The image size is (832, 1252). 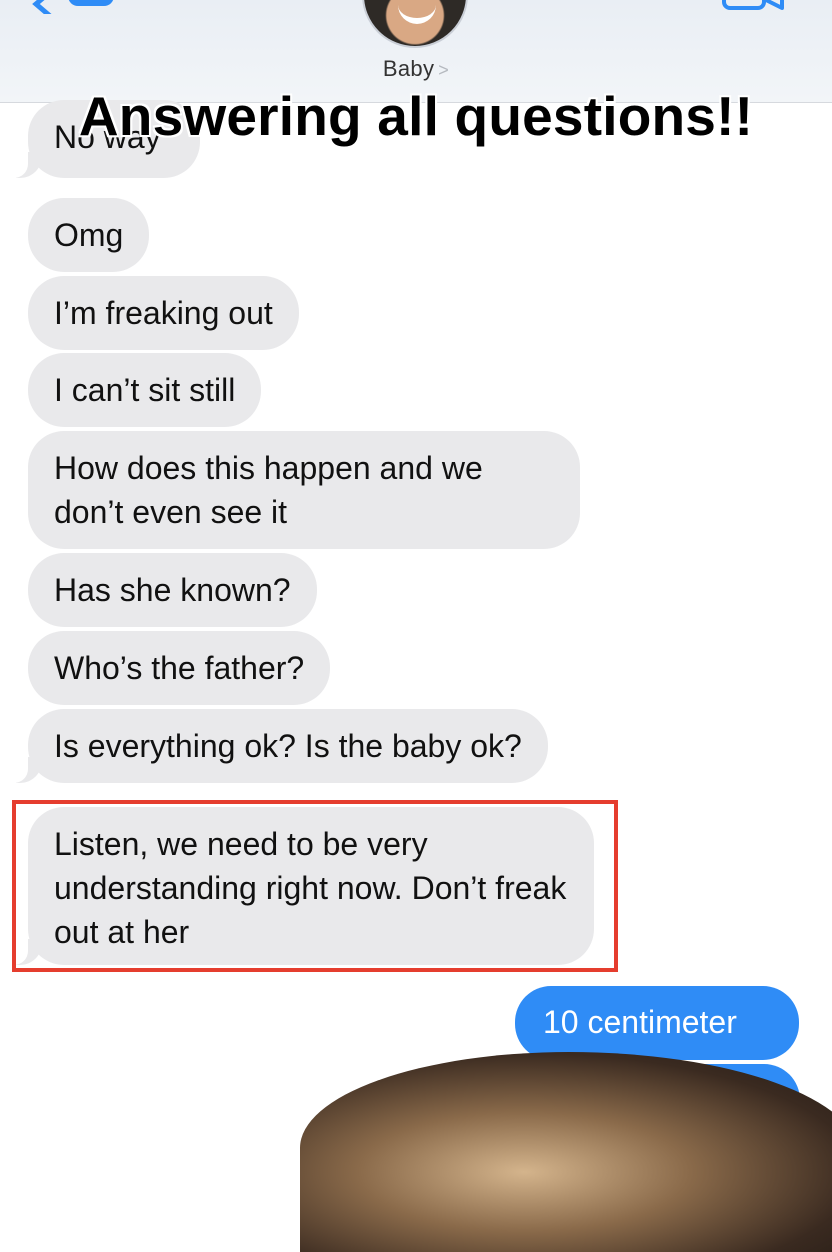 What do you see at coordinates (416, 116) in the screenshot?
I see `video-caption-overlay: Answering all questions!!` at bounding box center [416, 116].